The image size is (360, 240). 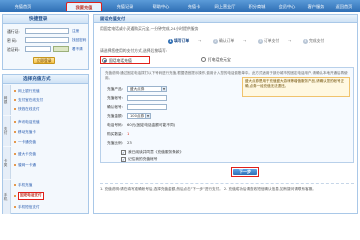 I want to click on captcha-input, so click(x=38, y=49).